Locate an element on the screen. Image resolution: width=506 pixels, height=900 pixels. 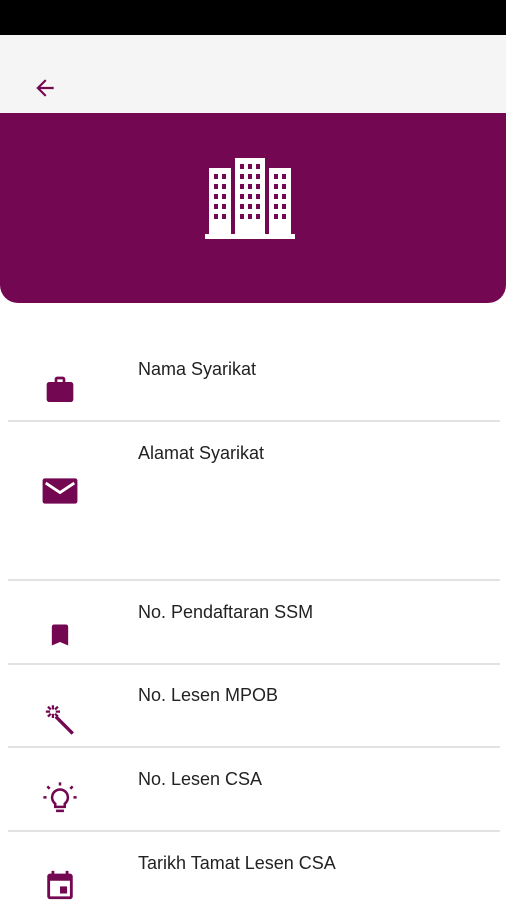
field-label: No. Lesen CSA is located at coordinates (200, 779).